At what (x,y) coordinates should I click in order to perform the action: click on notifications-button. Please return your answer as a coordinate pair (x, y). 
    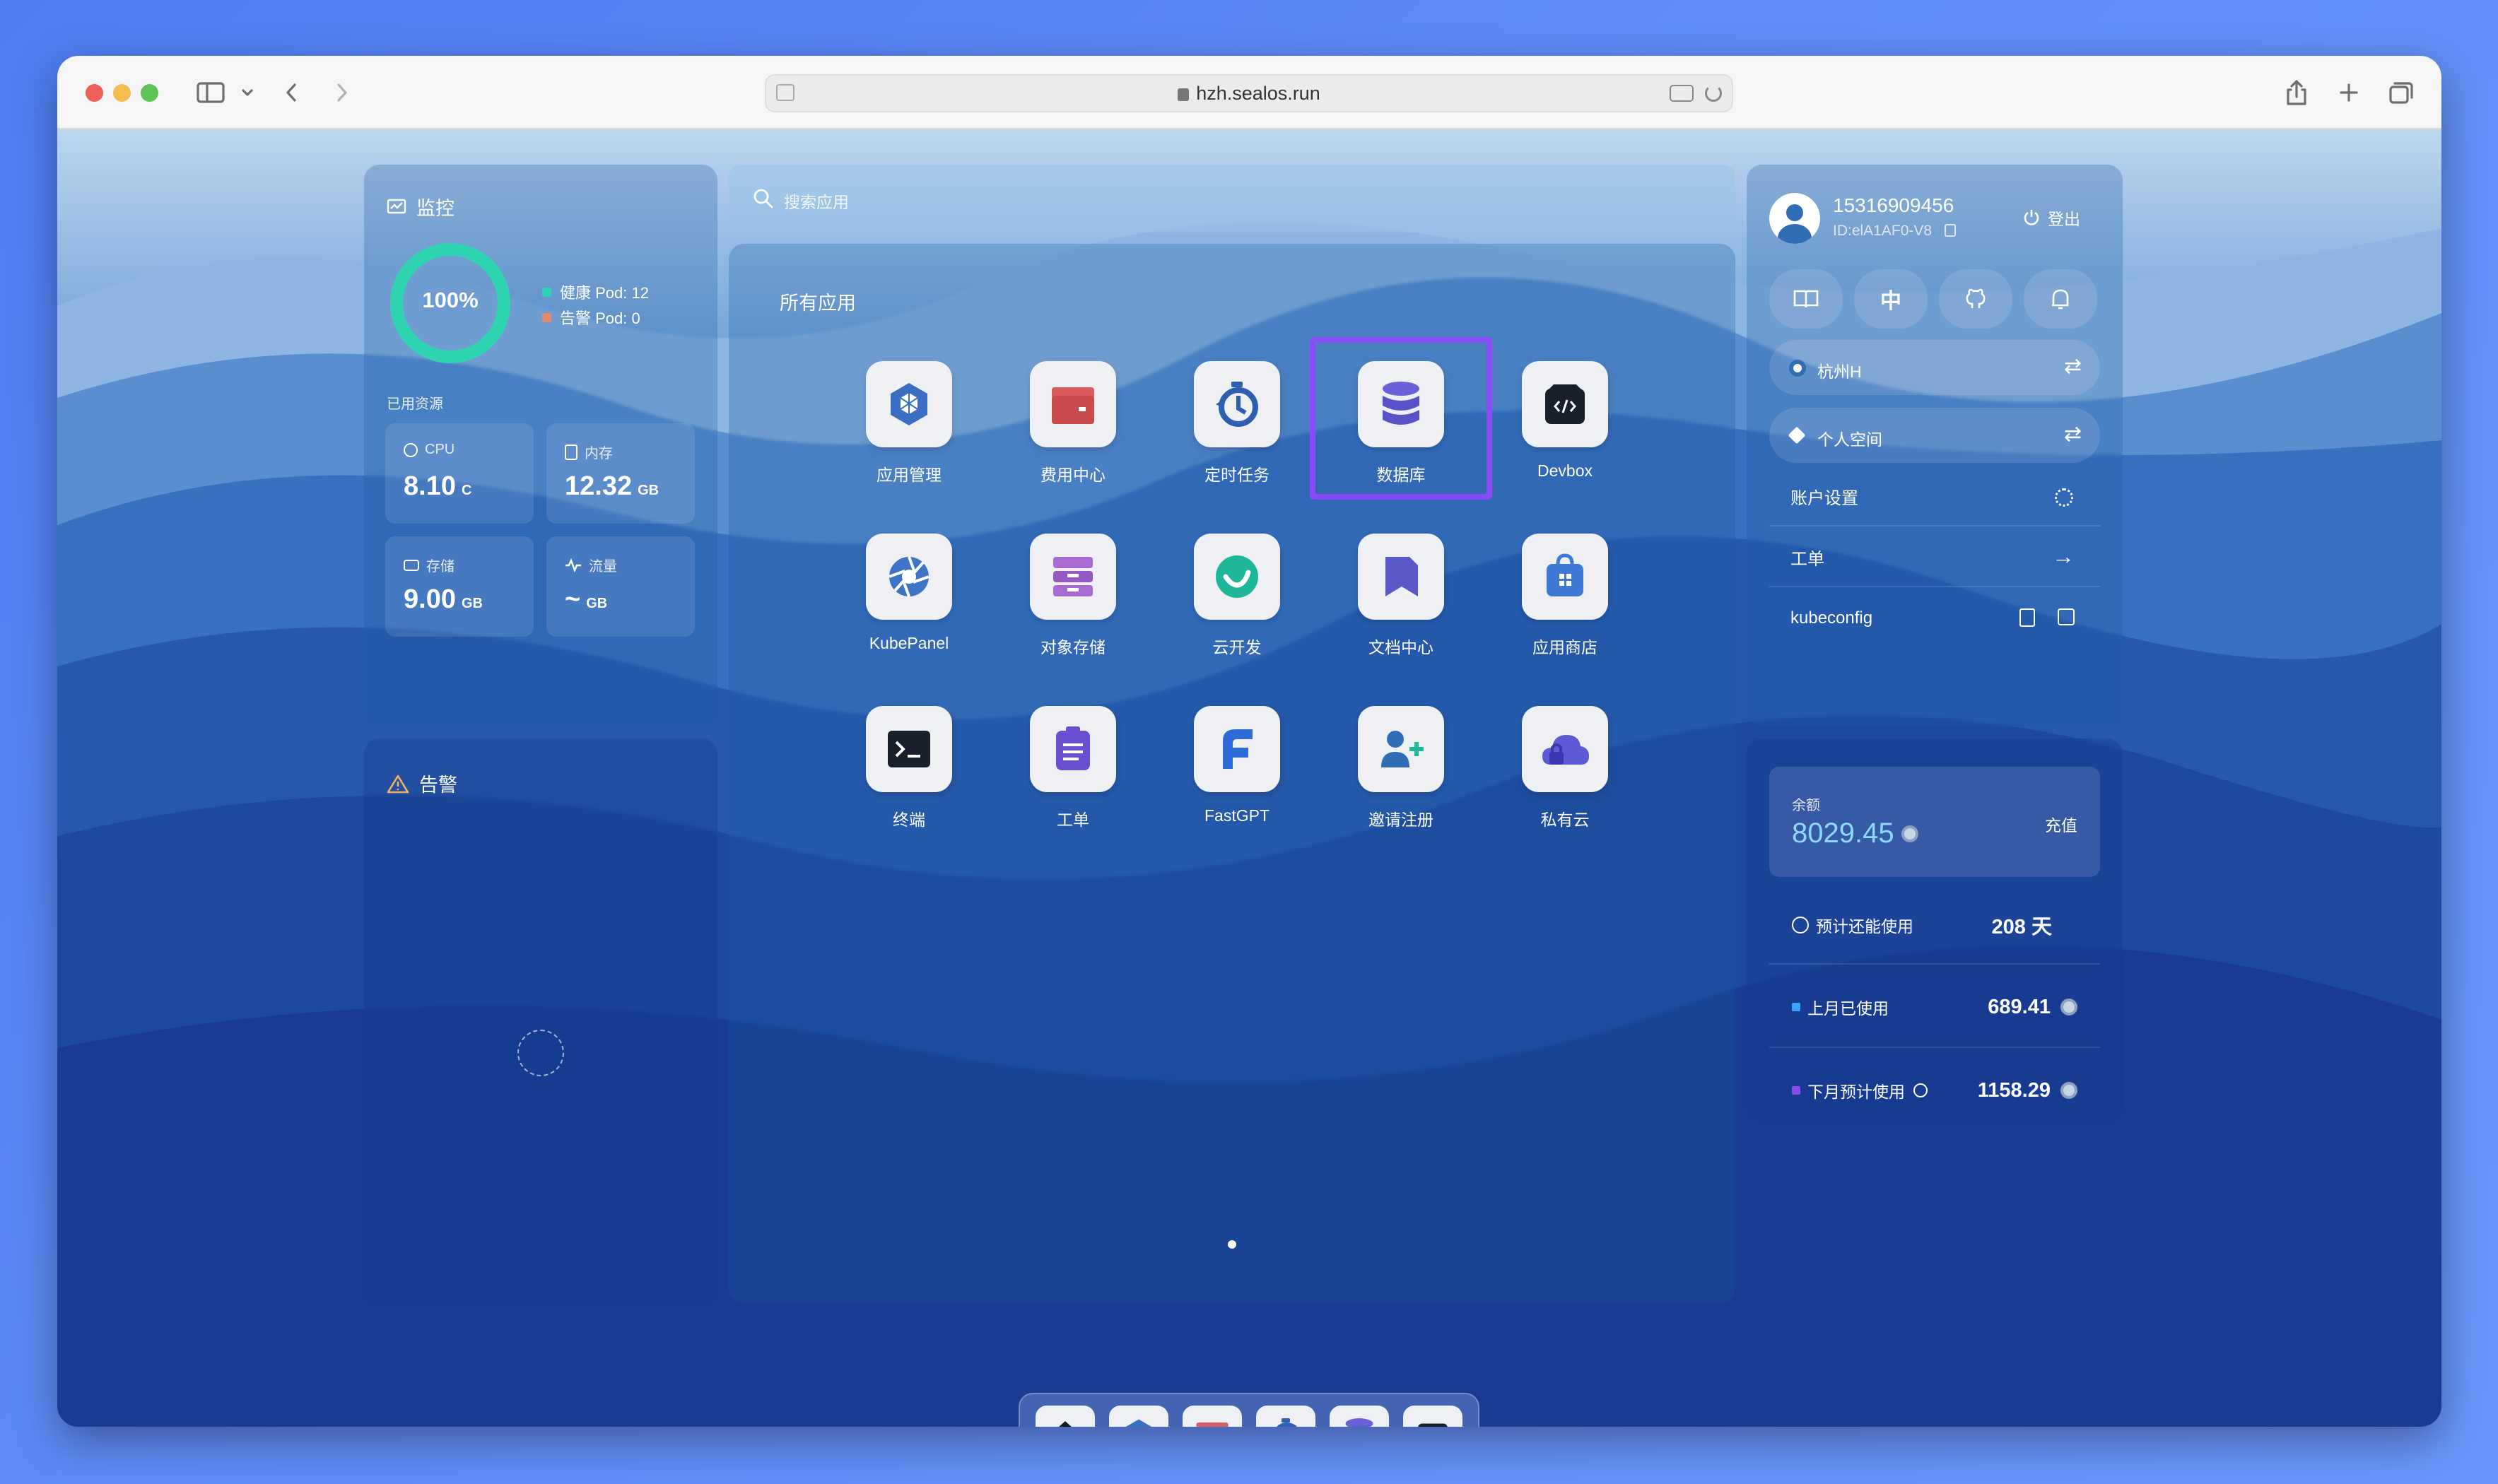
    Looking at the image, I should click on (2060, 299).